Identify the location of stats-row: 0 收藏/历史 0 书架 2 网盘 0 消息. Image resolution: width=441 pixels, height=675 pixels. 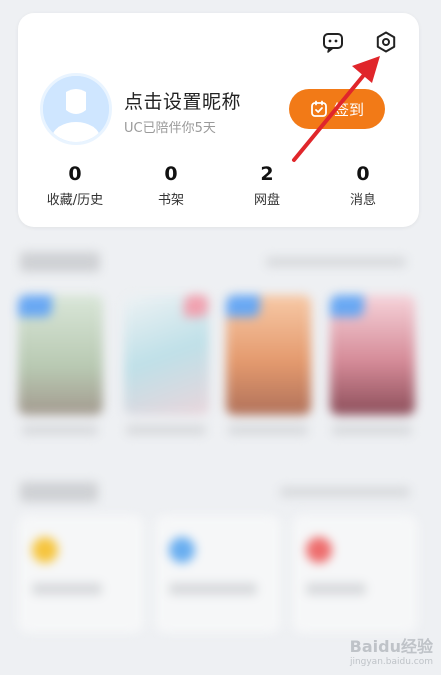
(218, 188).